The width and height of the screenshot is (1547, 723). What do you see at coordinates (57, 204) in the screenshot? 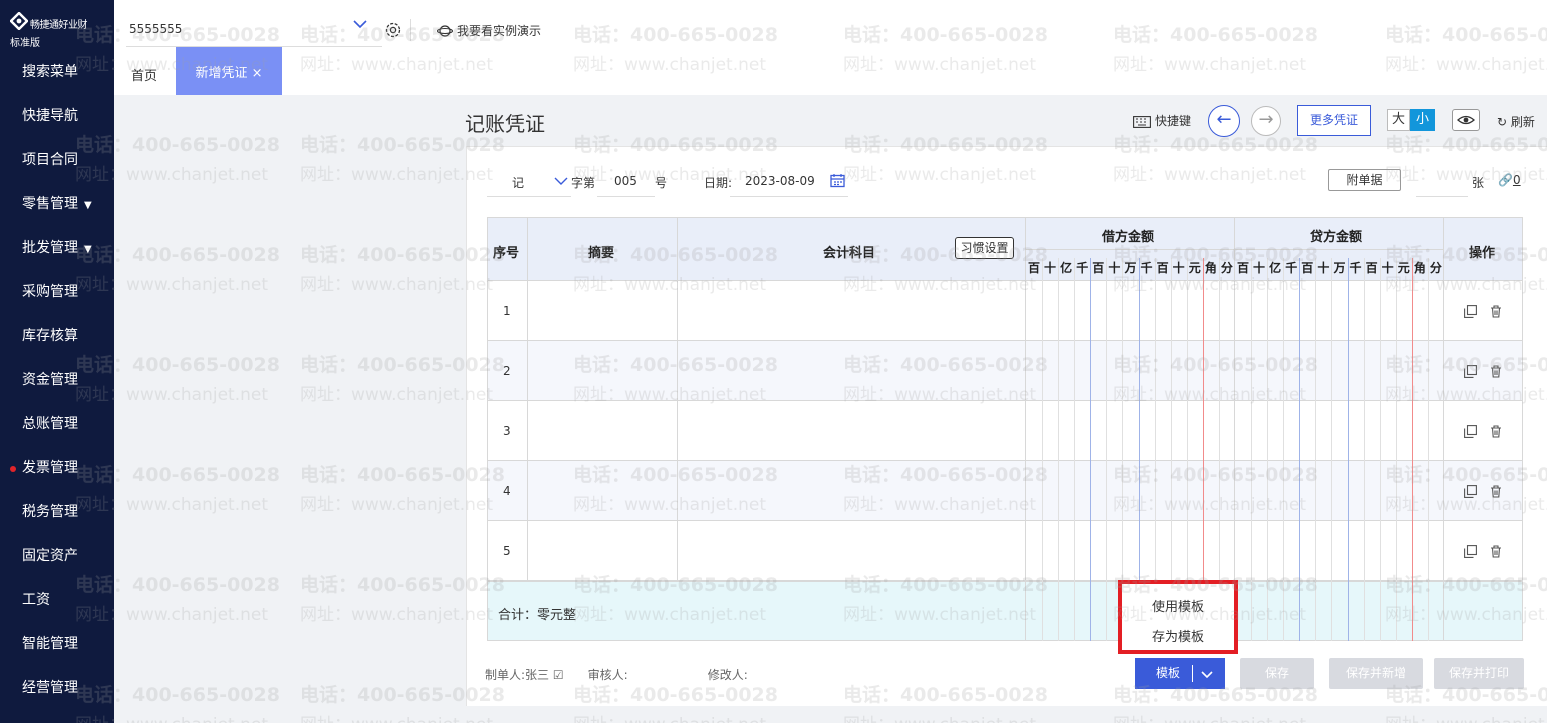
I see `sidebar-item: 零售管理 ▼` at bounding box center [57, 204].